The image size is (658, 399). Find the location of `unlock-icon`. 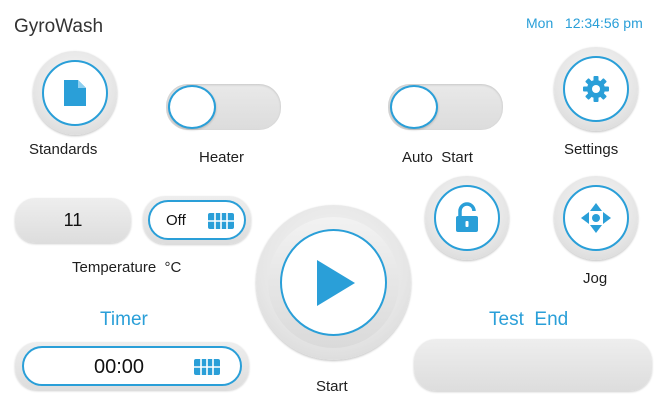

unlock-icon is located at coordinates (467, 217).